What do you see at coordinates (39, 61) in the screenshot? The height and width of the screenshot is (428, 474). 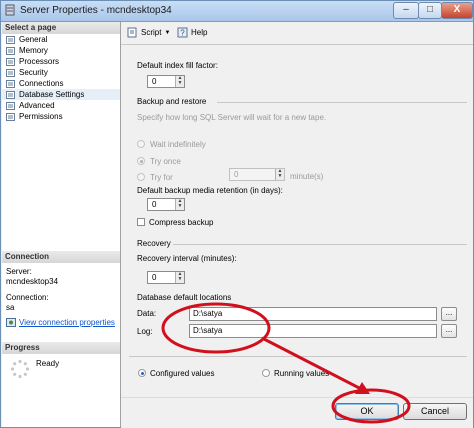 I see `page-item-label: Processors` at bounding box center [39, 61].